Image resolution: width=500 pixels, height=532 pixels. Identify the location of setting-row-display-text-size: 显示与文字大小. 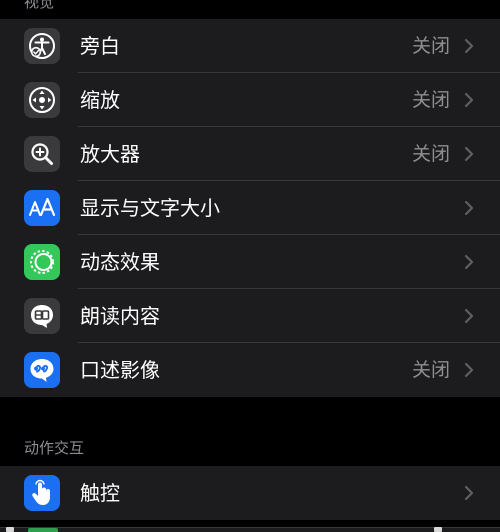
(250, 208).